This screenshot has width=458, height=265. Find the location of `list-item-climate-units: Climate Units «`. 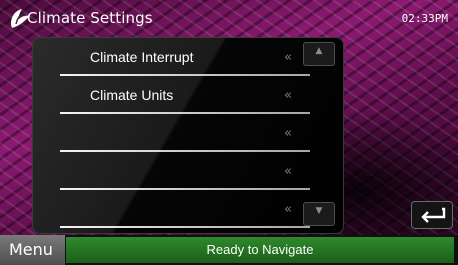

list-item-climate-units: Climate Units « is located at coordinates (185, 95).